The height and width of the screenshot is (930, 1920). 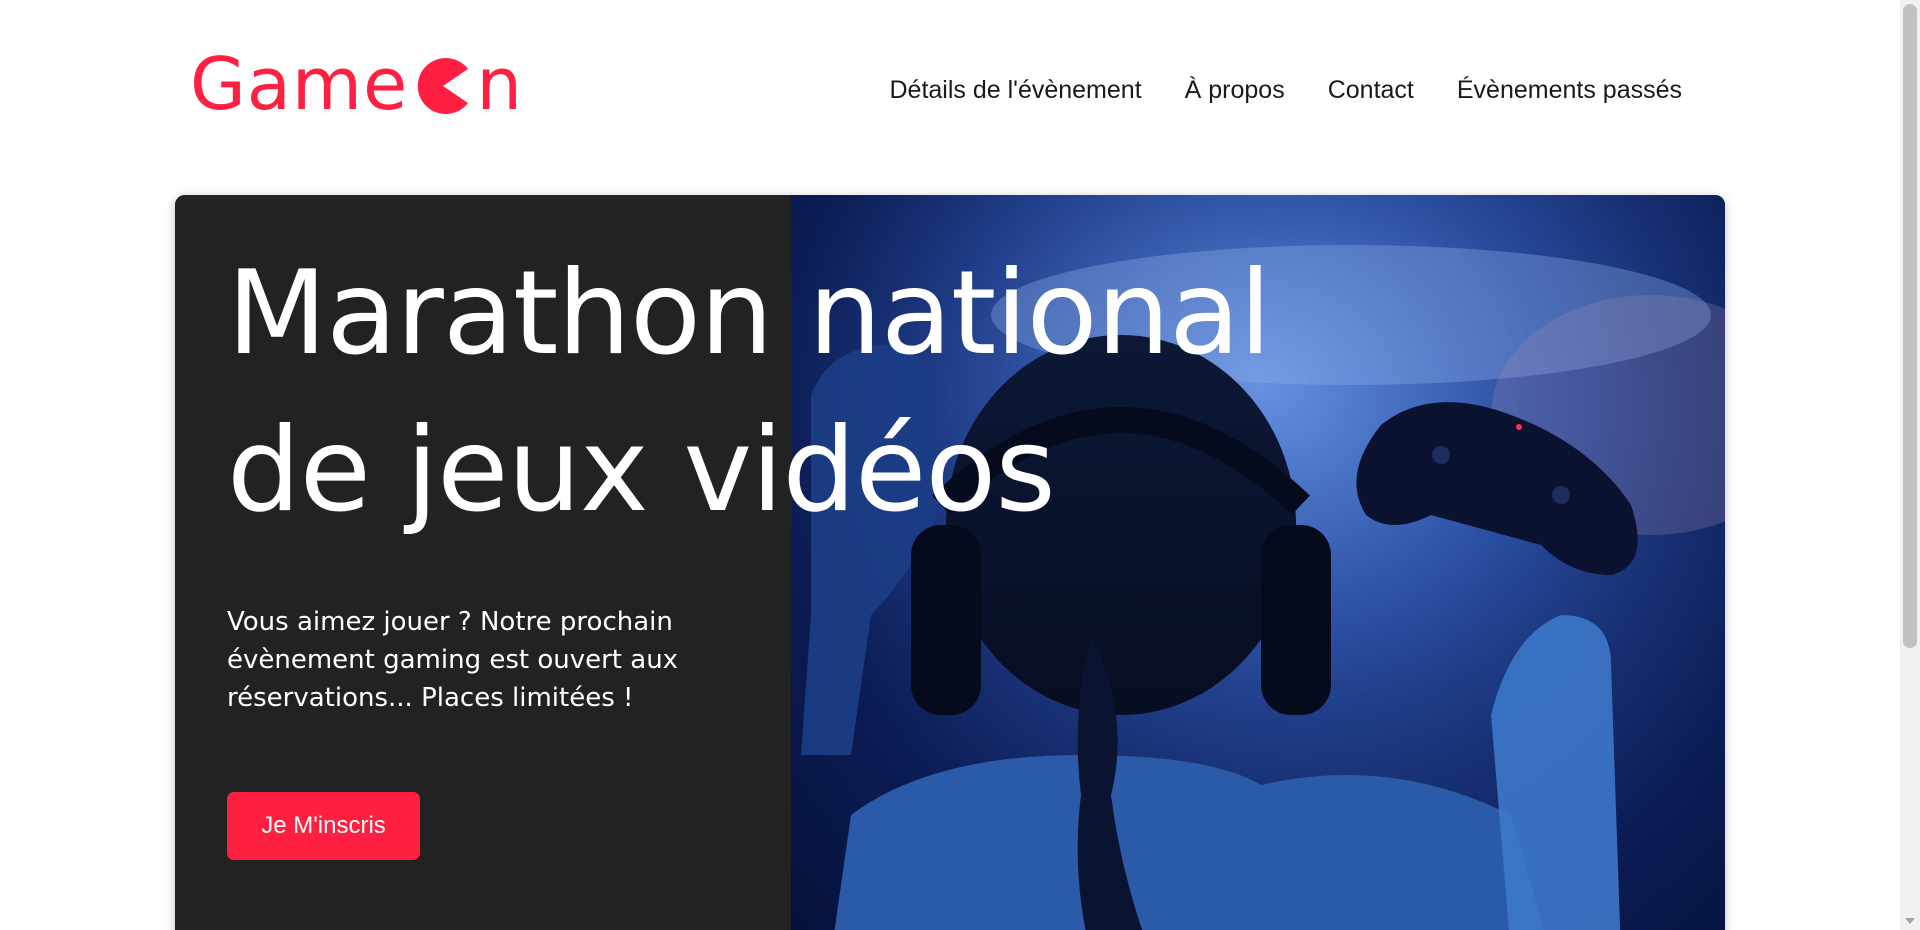 What do you see at coordinates (1371, 90) in the screenshot?
I see `nav-link-contact: Contact` at bounding box center [1371, 90].